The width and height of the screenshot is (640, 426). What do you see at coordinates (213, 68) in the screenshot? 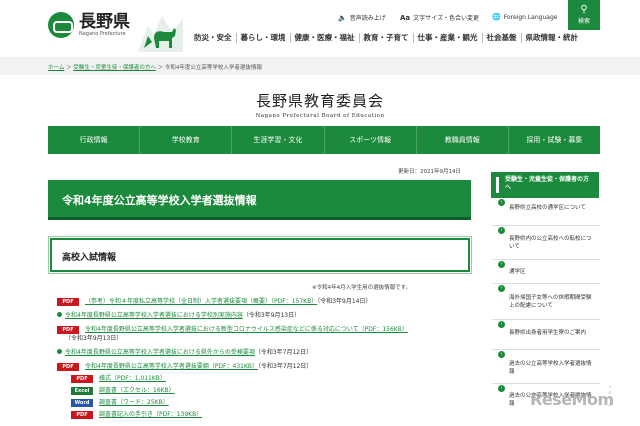
I see `breadcrumb-current: 令和4年度公立高等学校入学者選抜情報` at bounding box center [213, 68].